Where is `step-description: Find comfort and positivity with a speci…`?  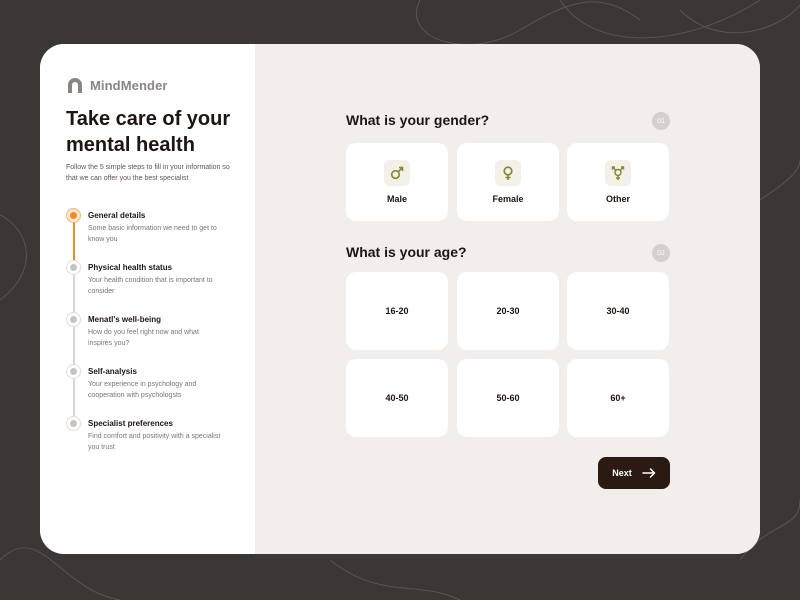 step-description: Find comfort and positivity with a speci… is located at coordinates (154, 442).